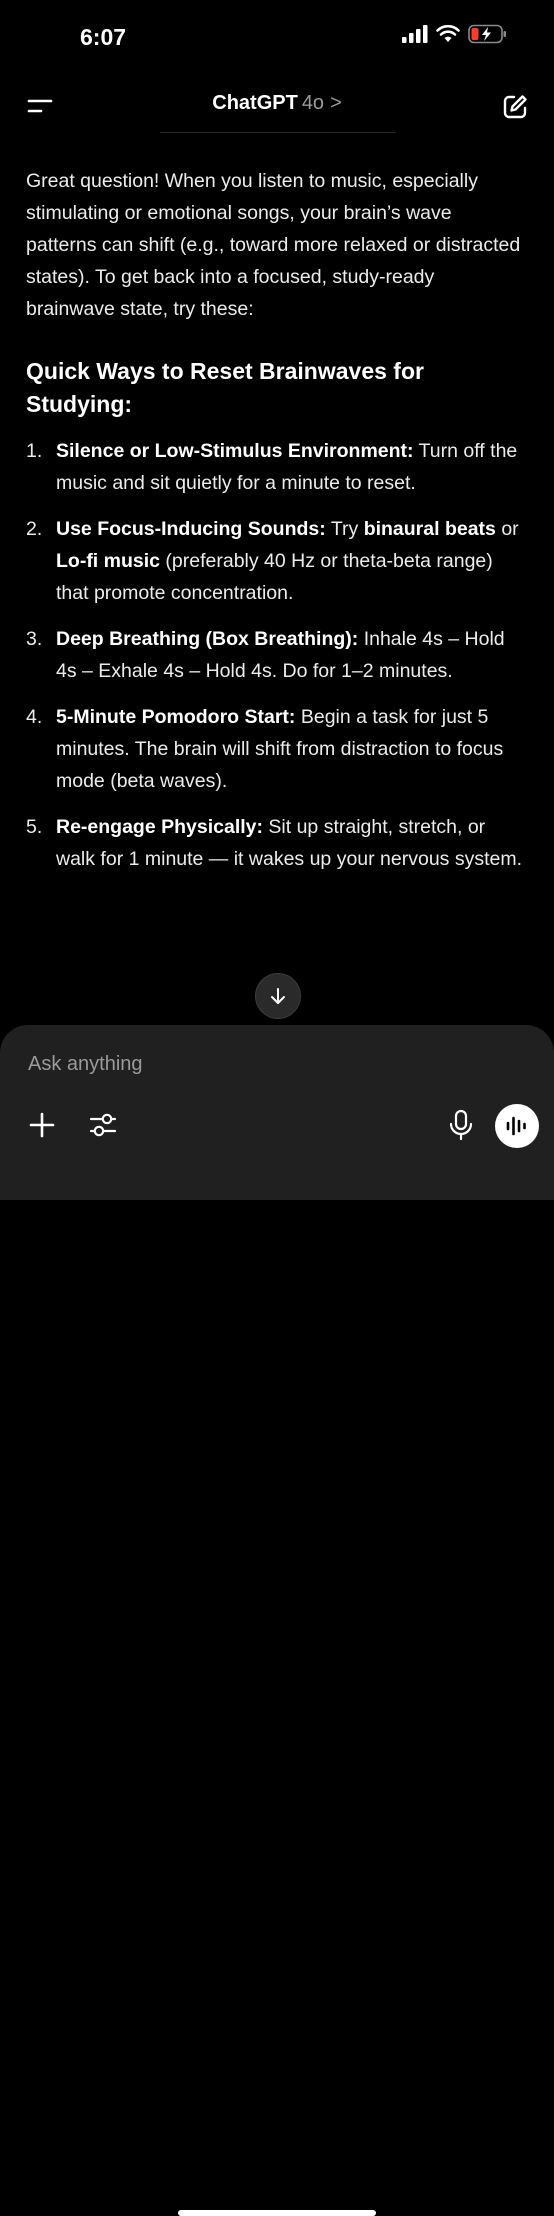 This screenshot has width=554, height=2216. I want to click on new-chat-icon, so click(515, 107).